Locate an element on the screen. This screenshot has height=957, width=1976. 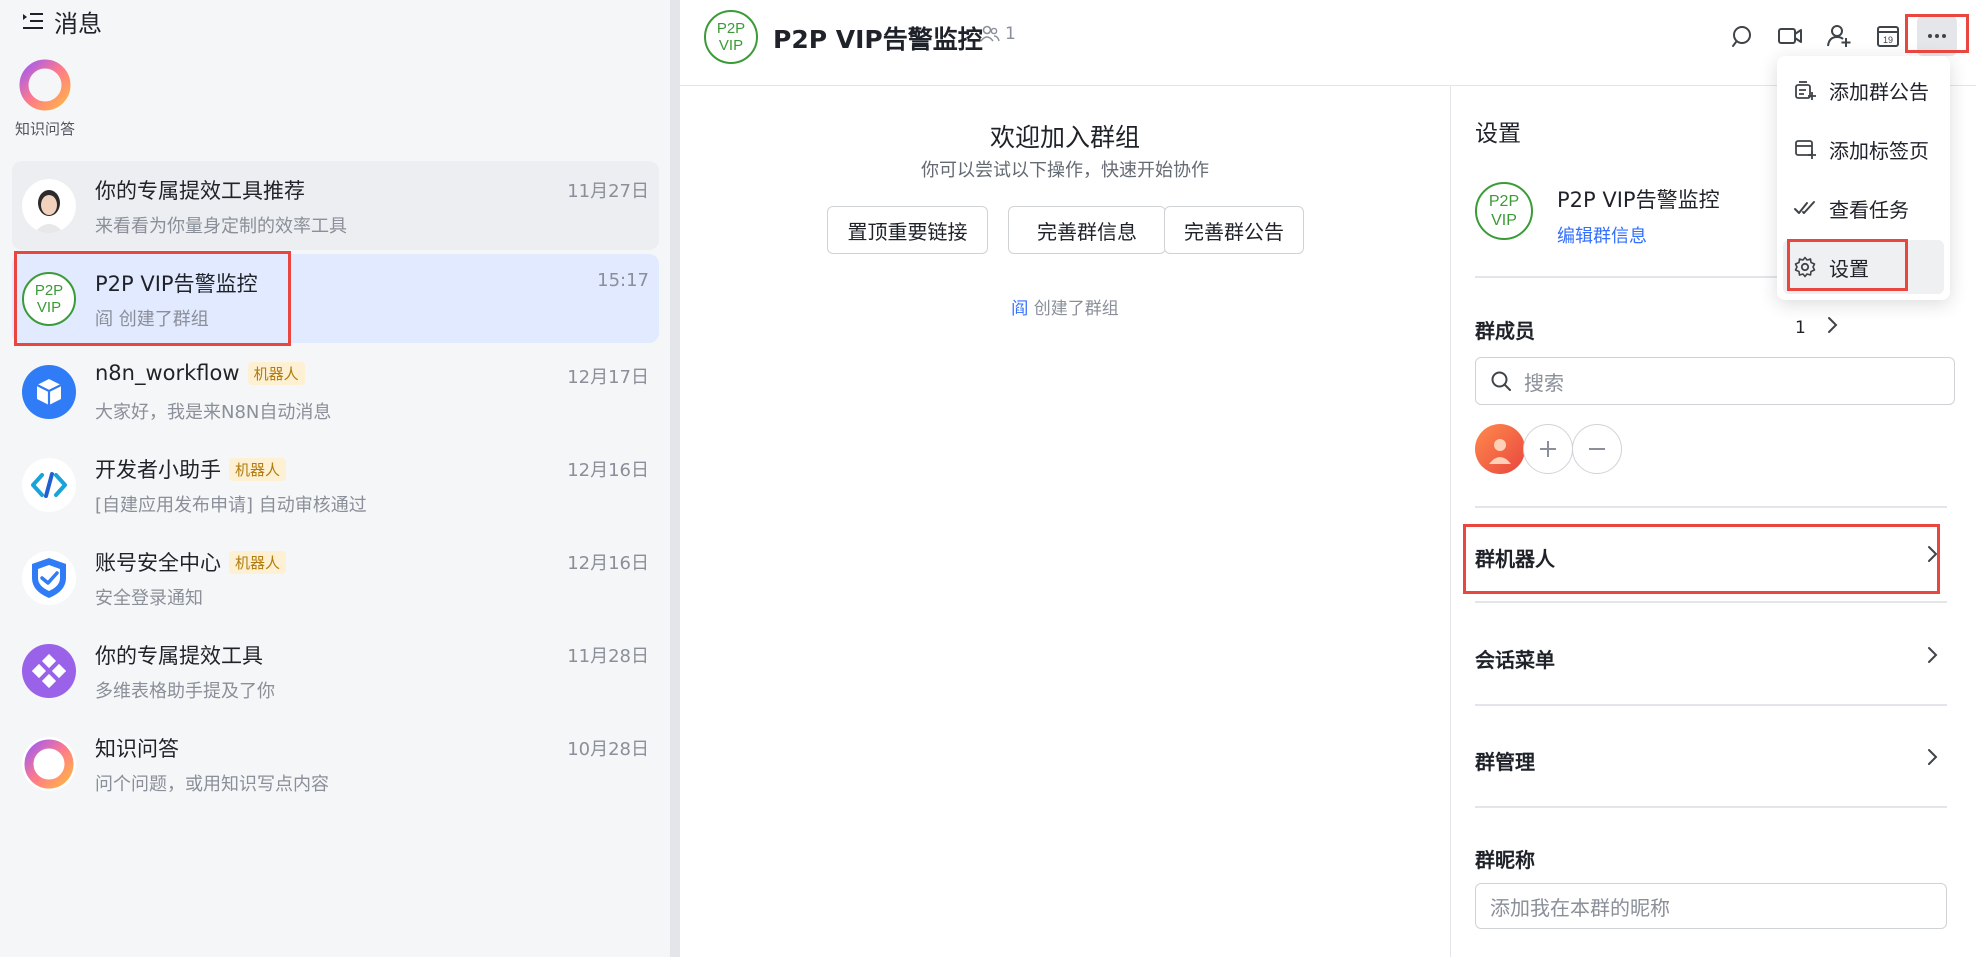
system-message: 阎 创建了群组 is located at coordinates (1065, 306).